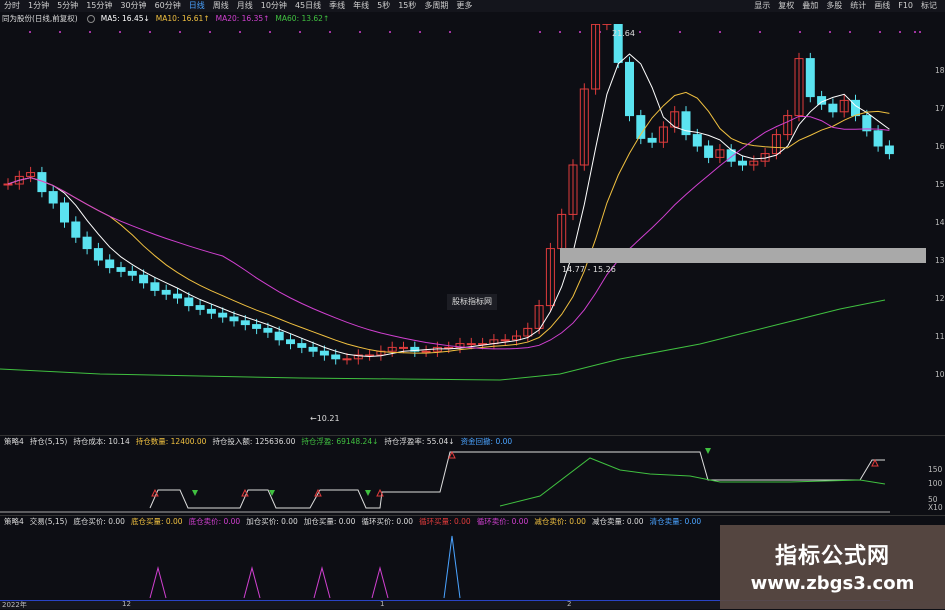 This screenshot has height=610, width=945. What do you see at coordinates (940, 336) in the screenshot?
I see `y-tick: 11` at bounding box center [940, 336].